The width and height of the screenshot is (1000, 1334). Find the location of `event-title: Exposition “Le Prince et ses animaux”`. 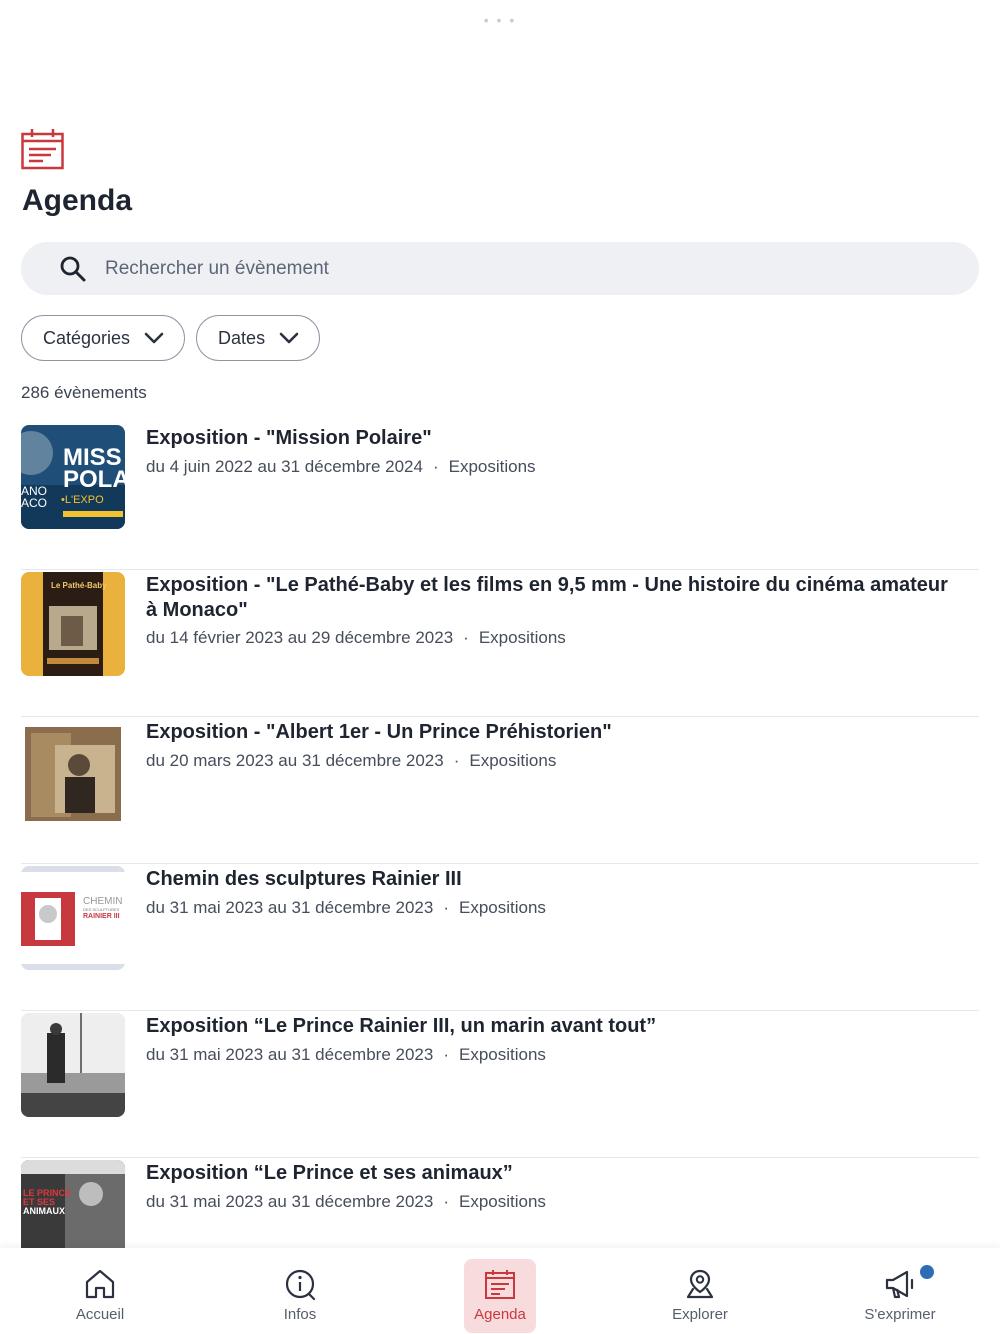

event-title: Exposition “Le Prince et ses animaux” is located at coordinates (329, 1173).